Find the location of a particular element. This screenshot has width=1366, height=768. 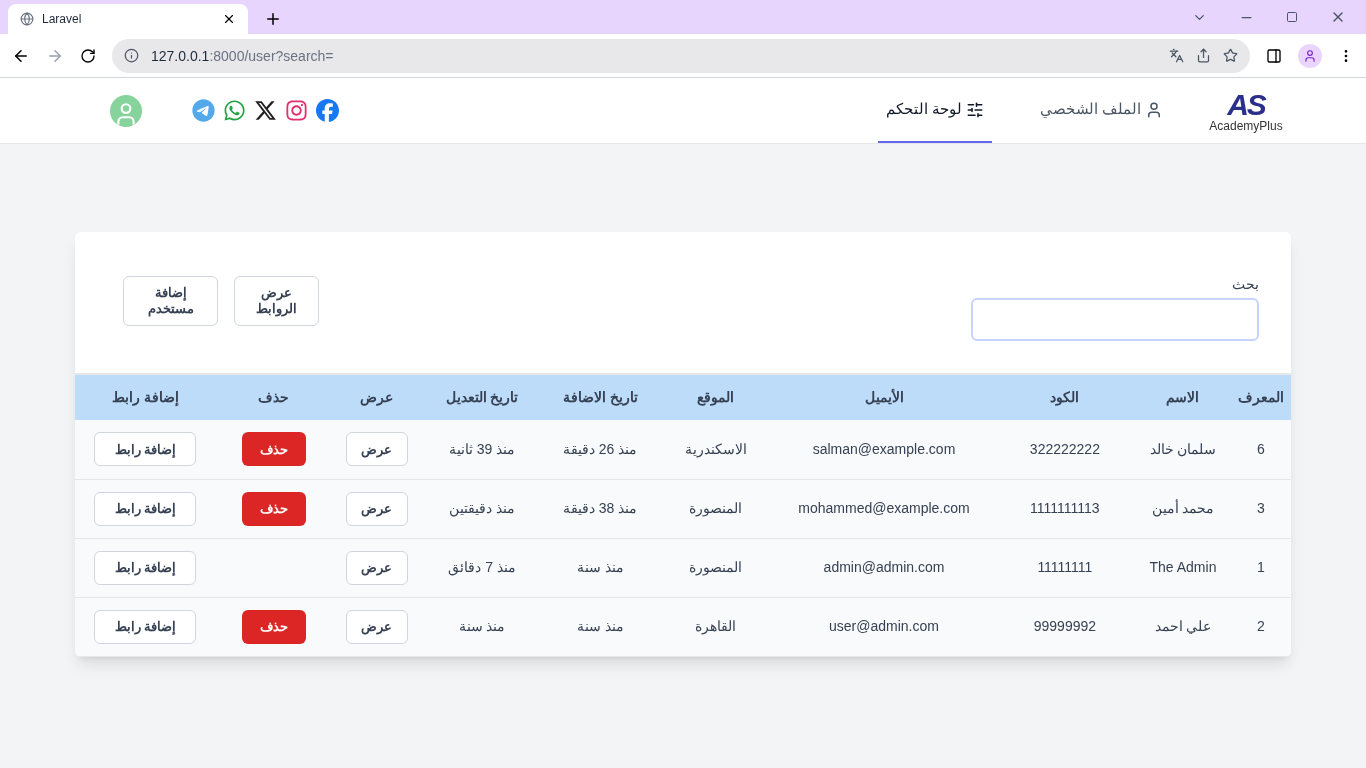

share-icon is located at coordinates (1203, 55).